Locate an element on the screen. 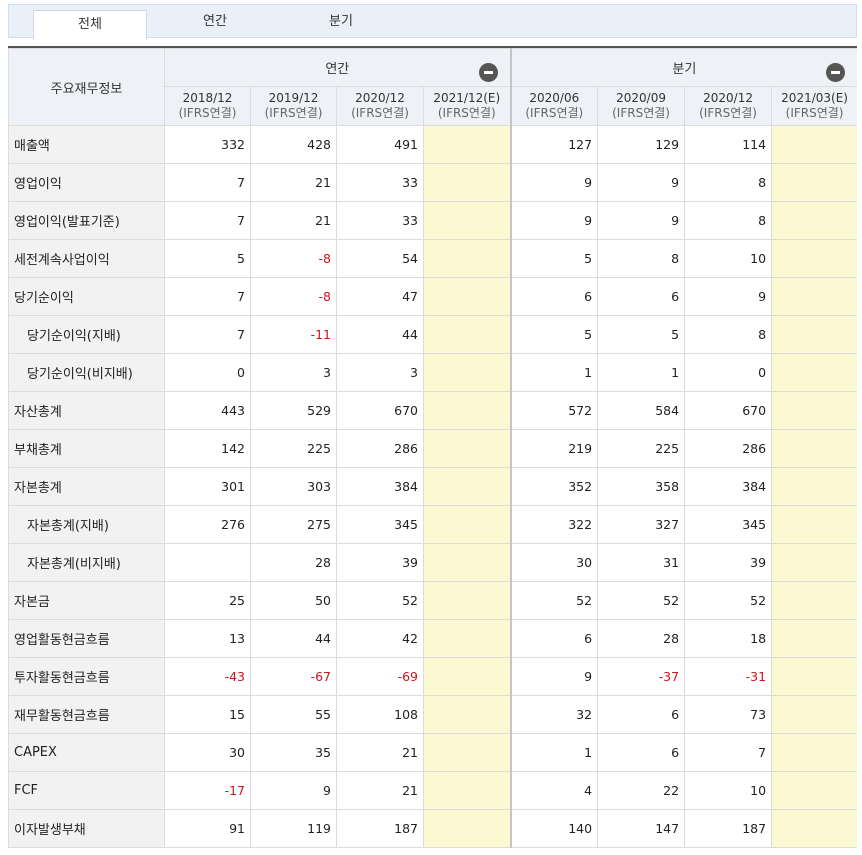 This screenshot has height=855, width=862. table-row: 부채총계 142 225 286 219 225 286 is located at coordinates (432, 448).